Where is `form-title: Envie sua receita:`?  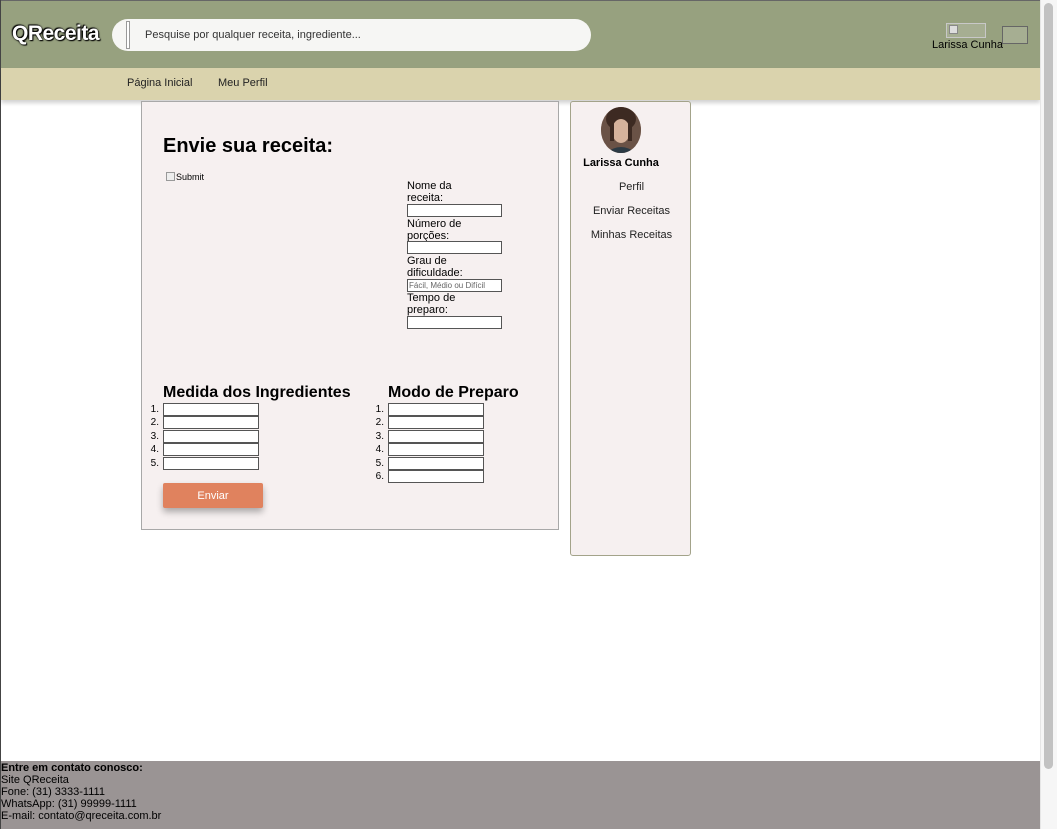 form-title: Envie sua receita: is located at coordinates (248, 146).